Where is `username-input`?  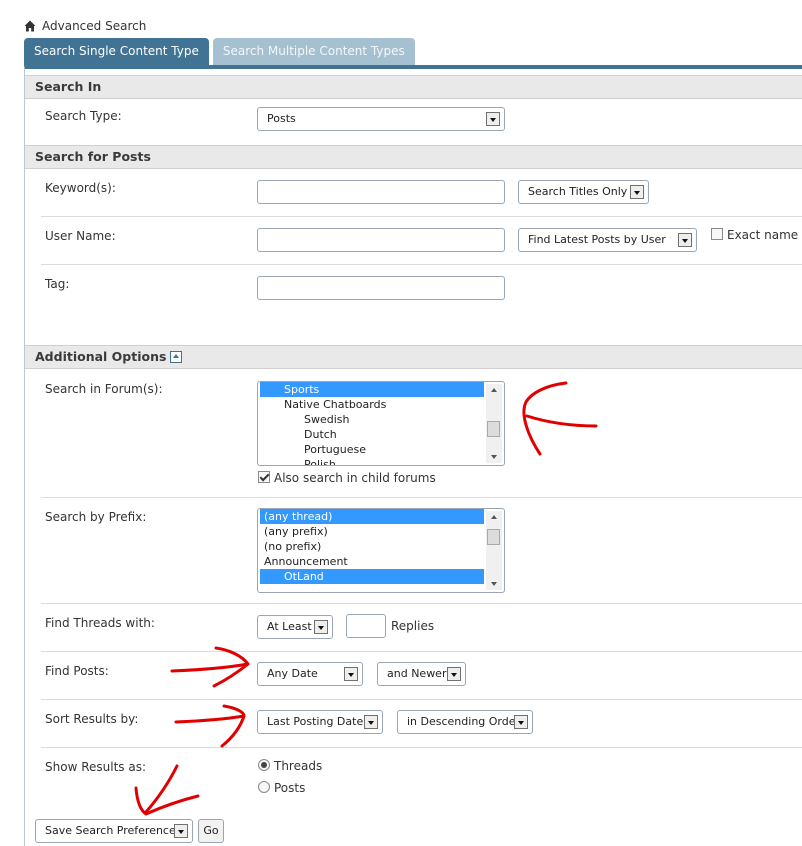
username-input is located at coordinates (381, 240).